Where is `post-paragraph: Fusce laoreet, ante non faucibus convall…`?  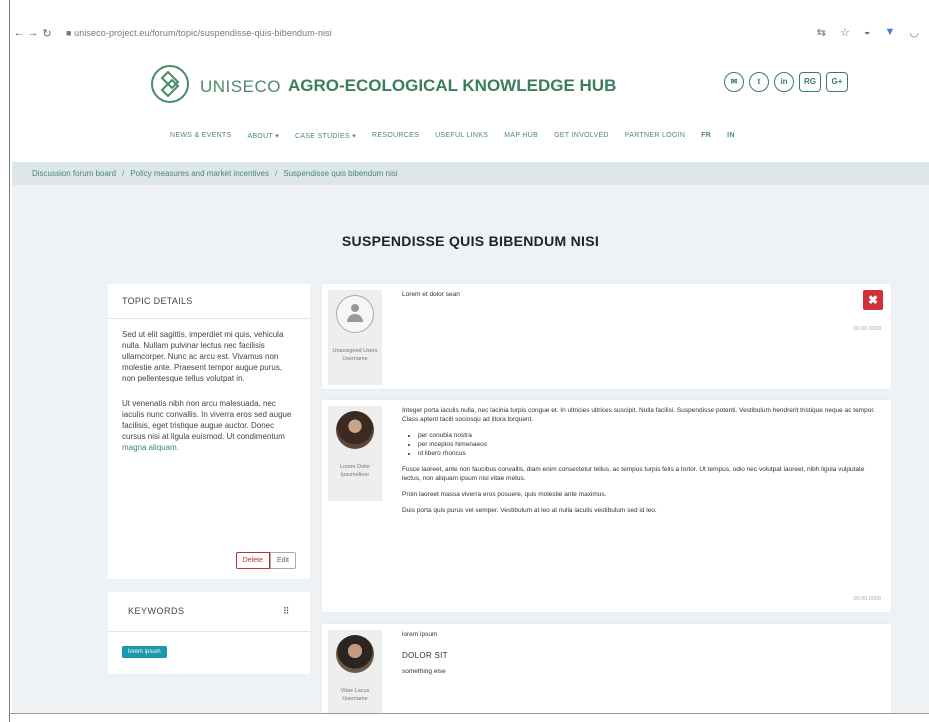
post-paragraph: Fusce laoreet, ante non faucibus convall… is located at coordinates (633, 474).